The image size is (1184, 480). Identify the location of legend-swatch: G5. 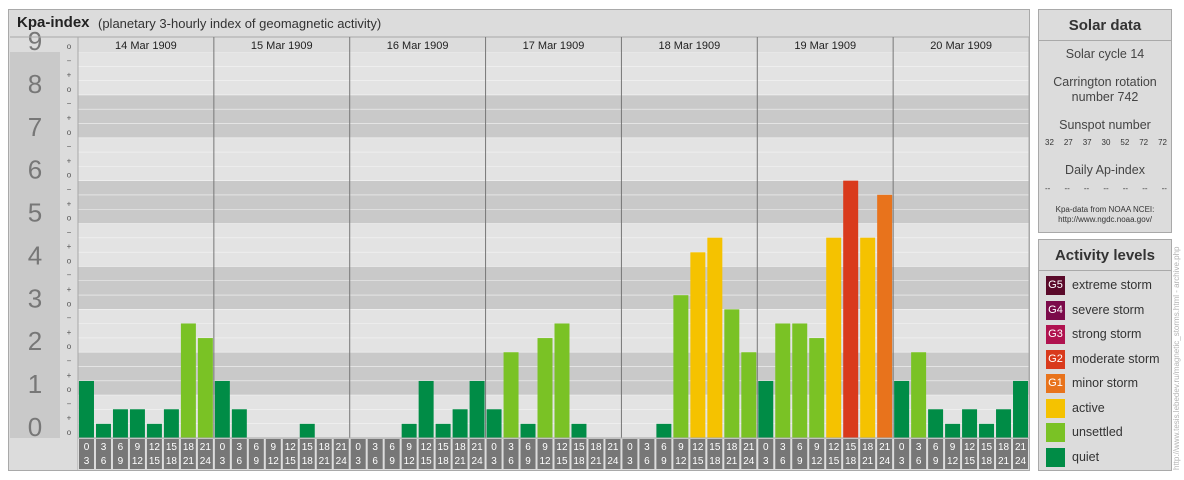
(1055, 285).